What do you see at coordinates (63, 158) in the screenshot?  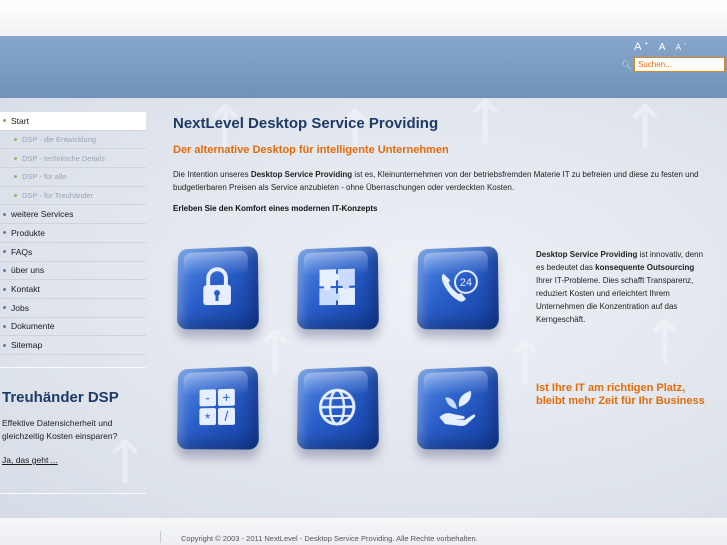 I see `sidebar-item-label: DSP - technische Details` at bounding box center [63, 158].